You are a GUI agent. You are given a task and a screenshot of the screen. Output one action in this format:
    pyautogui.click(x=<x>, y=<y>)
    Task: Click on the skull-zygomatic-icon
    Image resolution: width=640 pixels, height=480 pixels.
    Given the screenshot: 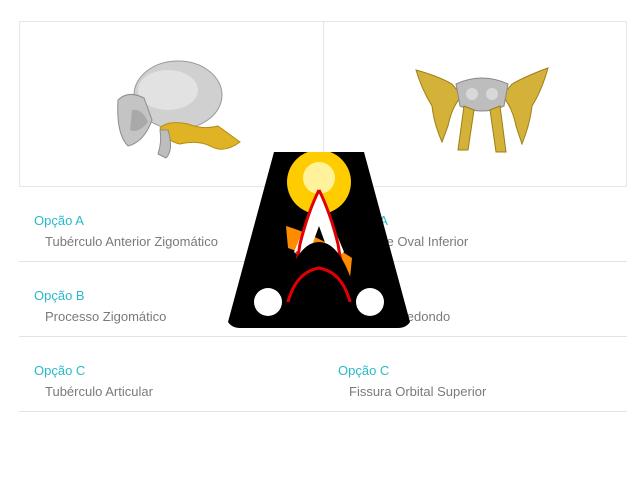 What is the action you would take?
    pyautogui.click(x=179, y=109)
    